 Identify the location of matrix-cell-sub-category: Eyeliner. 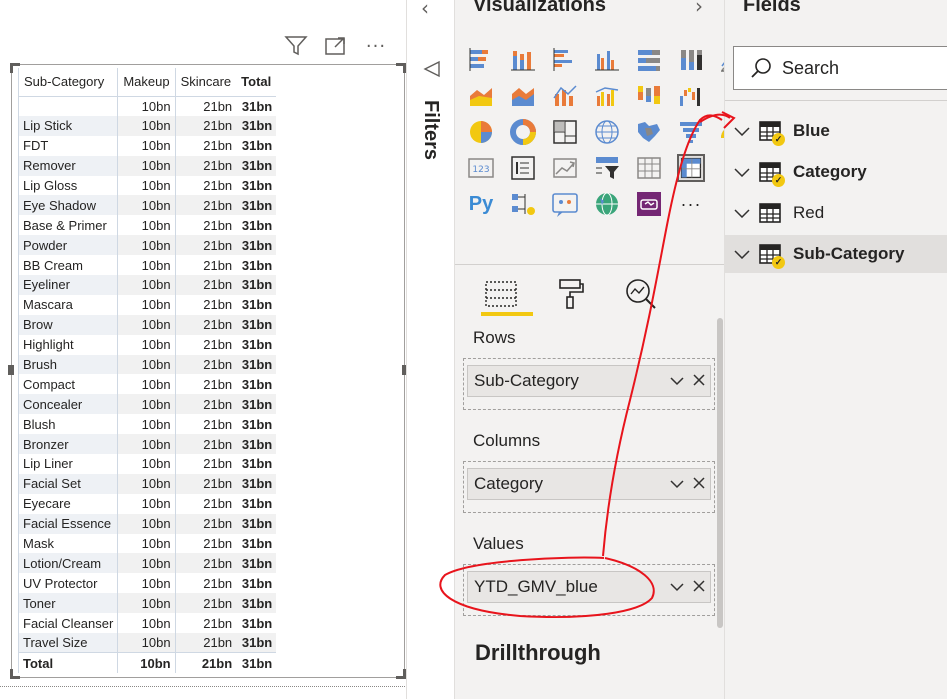
(68, 285).